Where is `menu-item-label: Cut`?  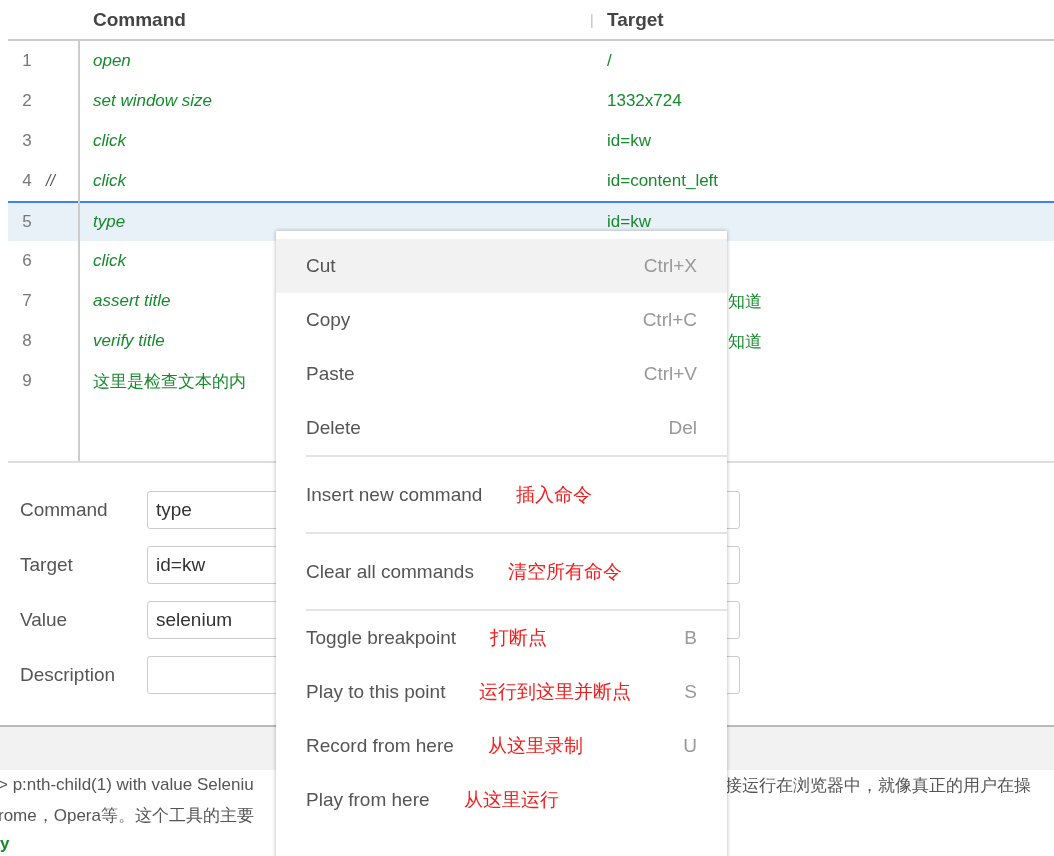 menu-item-label: Cut is located at coordinates (321, 266).